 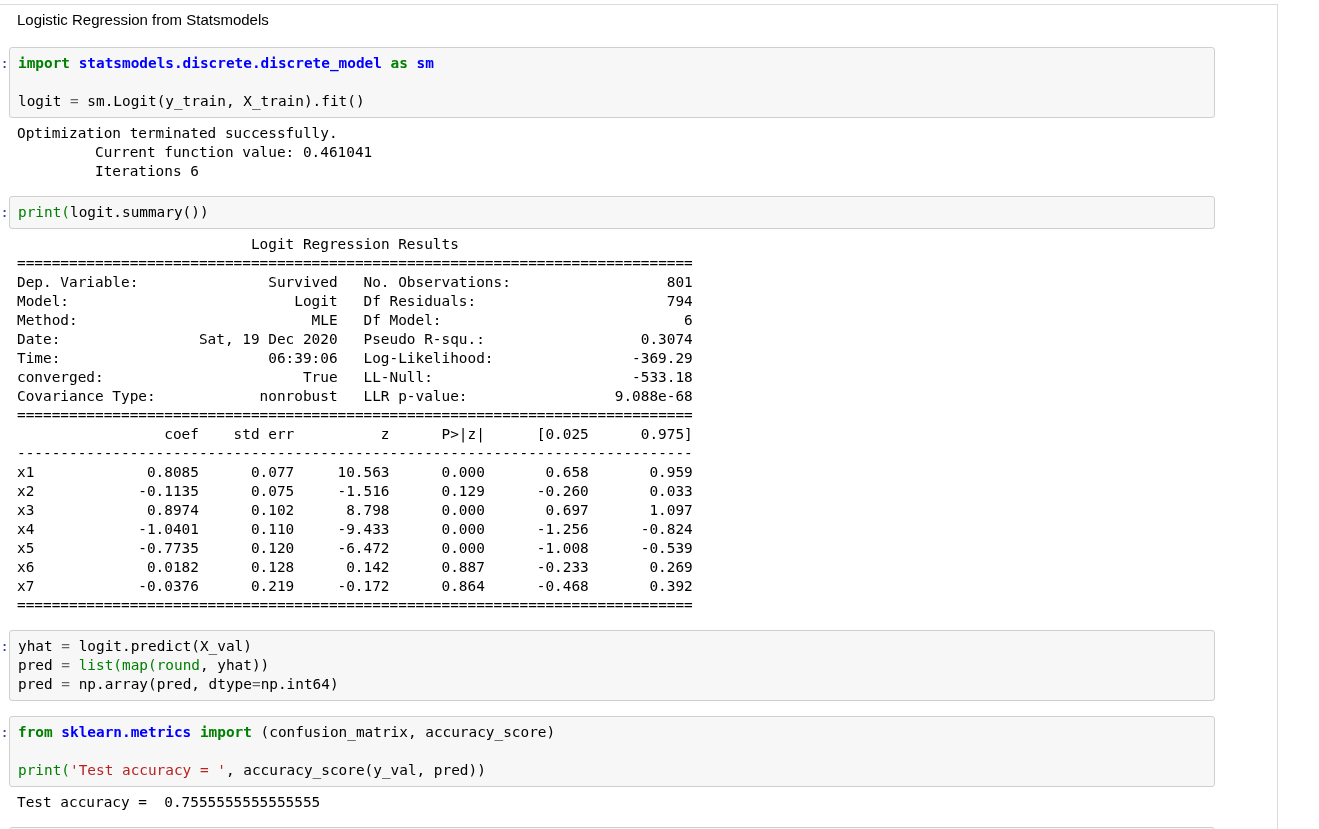 What do you see at coordinates (135, 646) in the screenshot?
I see `code-line: yhat = logit.predict(X_val)` at bounding box center [135, 646].